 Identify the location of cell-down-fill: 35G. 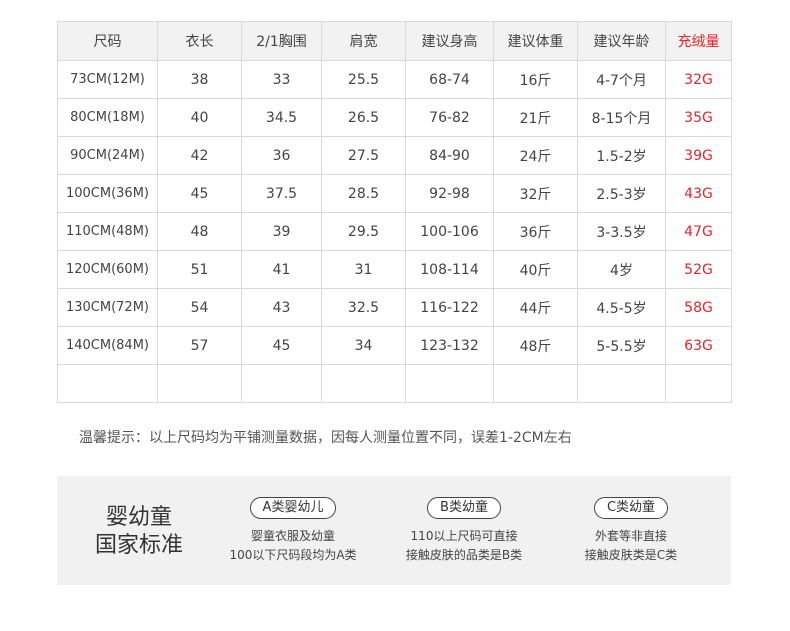
(698, 117).